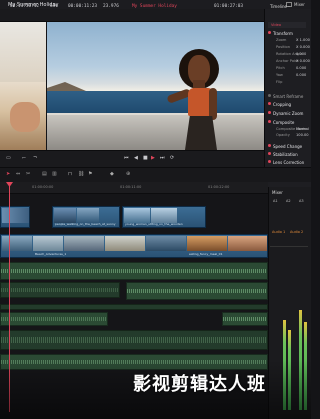 The image size is (320, 419). What do you see at coordinates (70, 174) in the screenshot?
I see `snapping-icon: ⊓` at bounding box center [70, 174].